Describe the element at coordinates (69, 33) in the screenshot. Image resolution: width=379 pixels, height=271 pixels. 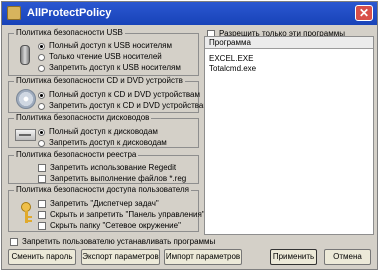
I see `usb-group-title: Политика безопасности USB` at that location.